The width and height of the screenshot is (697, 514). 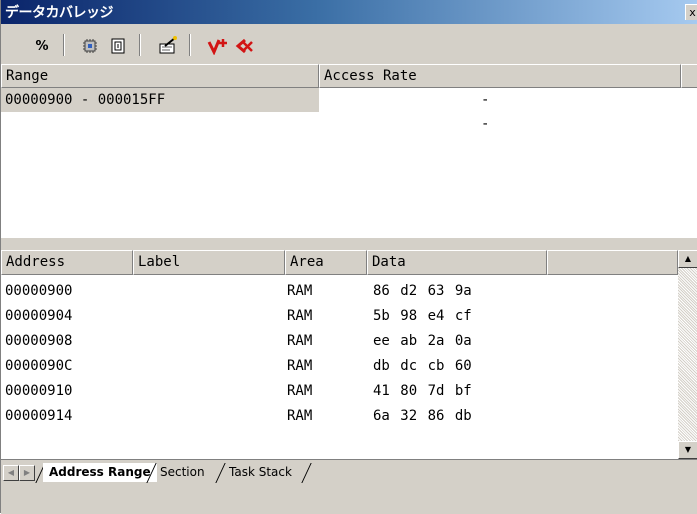 What do you see at coordinates (422, 316) in the screenshot?
I see `data-cell: 5b 98 e4 cf` at bounding box center [422, 316].